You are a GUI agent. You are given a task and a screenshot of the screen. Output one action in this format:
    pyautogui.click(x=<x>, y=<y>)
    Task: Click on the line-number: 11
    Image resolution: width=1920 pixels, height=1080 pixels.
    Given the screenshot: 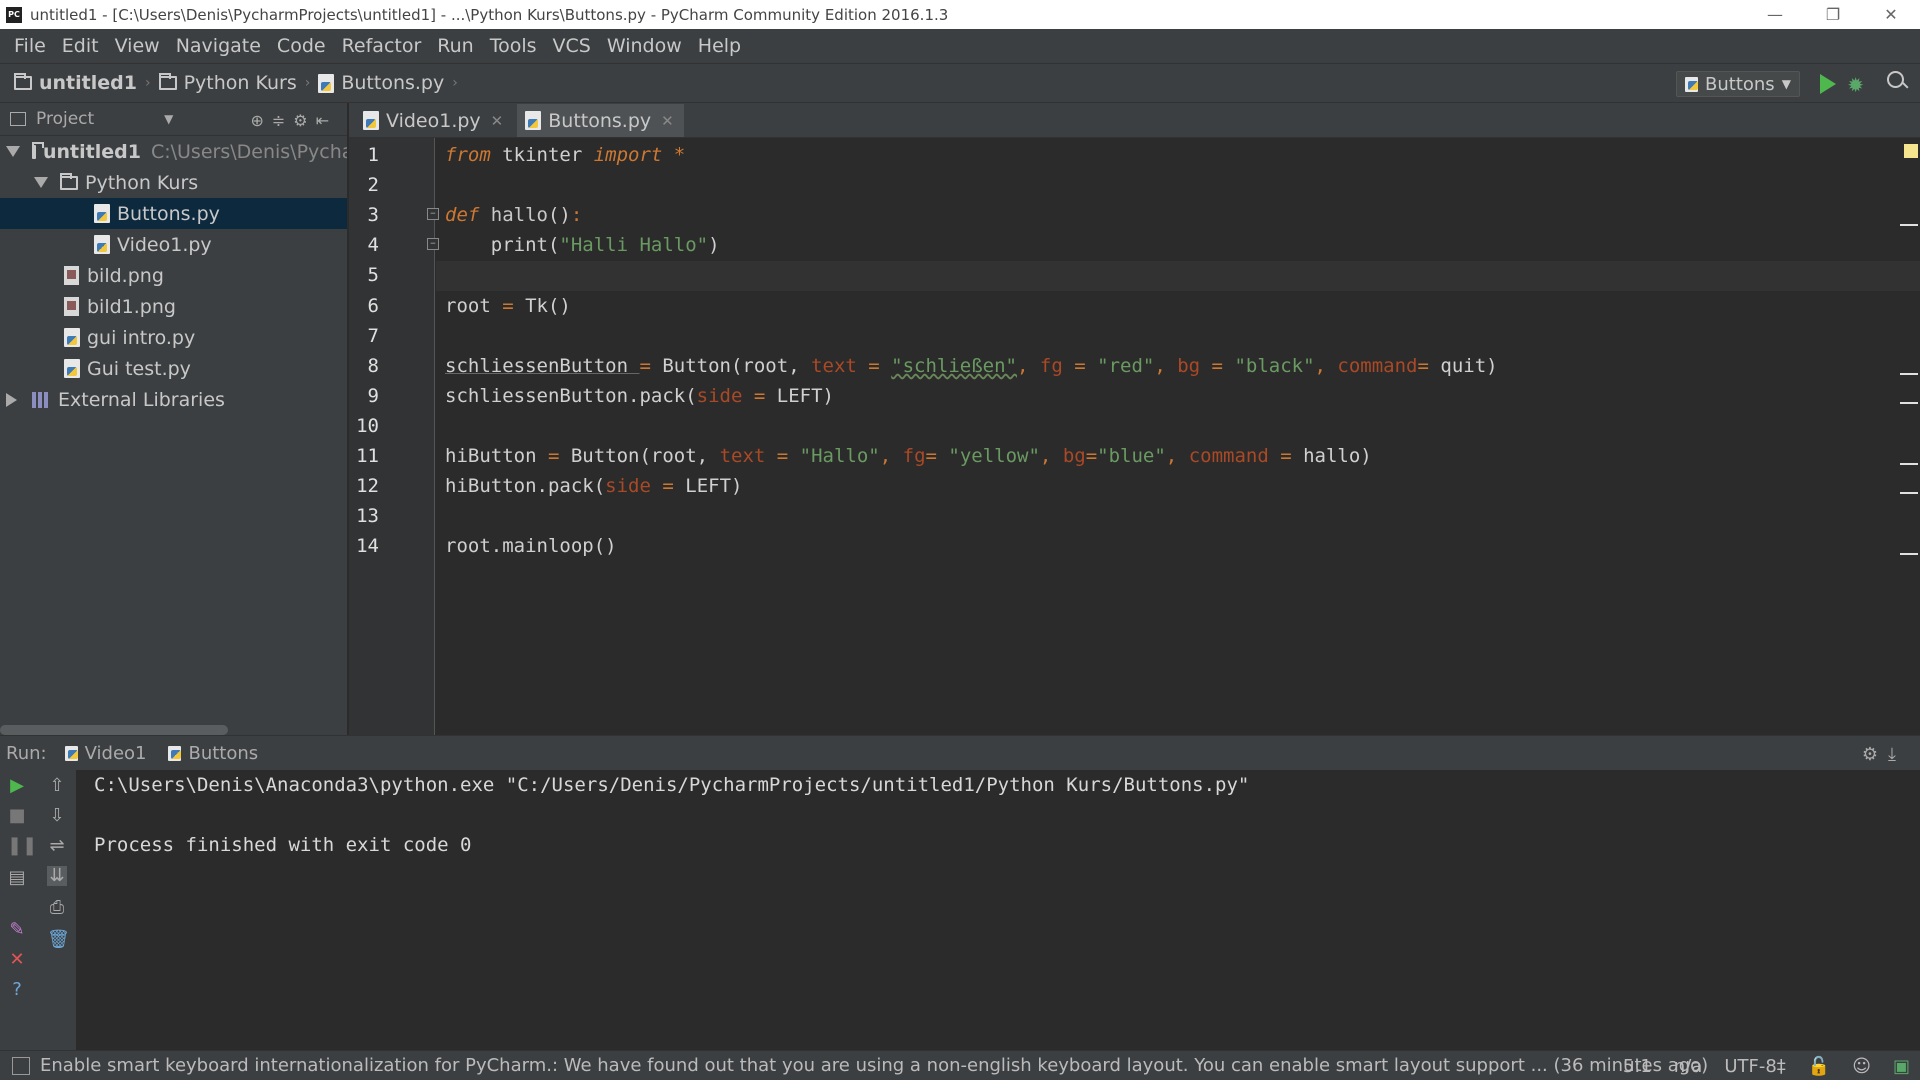 What is the action you would take?
    pyautogui.click(x=367, y=456)
    